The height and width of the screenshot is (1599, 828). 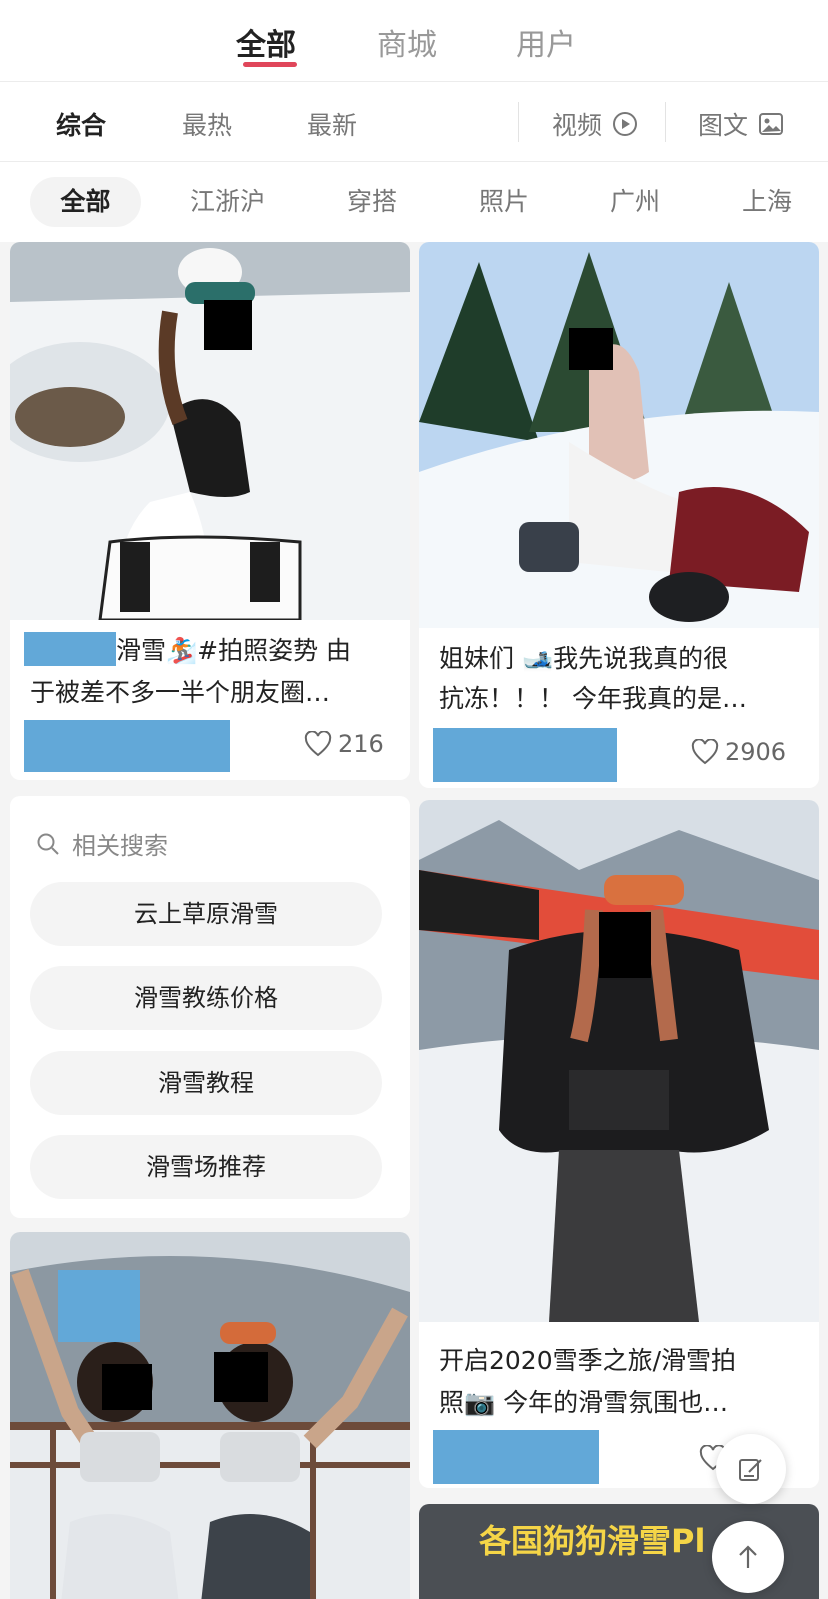 What do you see at coordinates (120, 846) in the screenshot?
I see `related-search-title: 相关搜索` at bounding box center [120, 846].